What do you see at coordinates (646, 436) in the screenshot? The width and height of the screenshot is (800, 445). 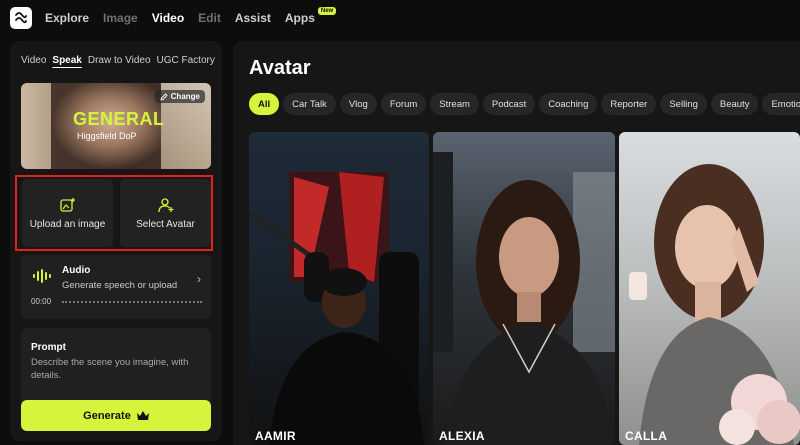 I see `avatar-name: CALLA` at bounding box center [646, 436].